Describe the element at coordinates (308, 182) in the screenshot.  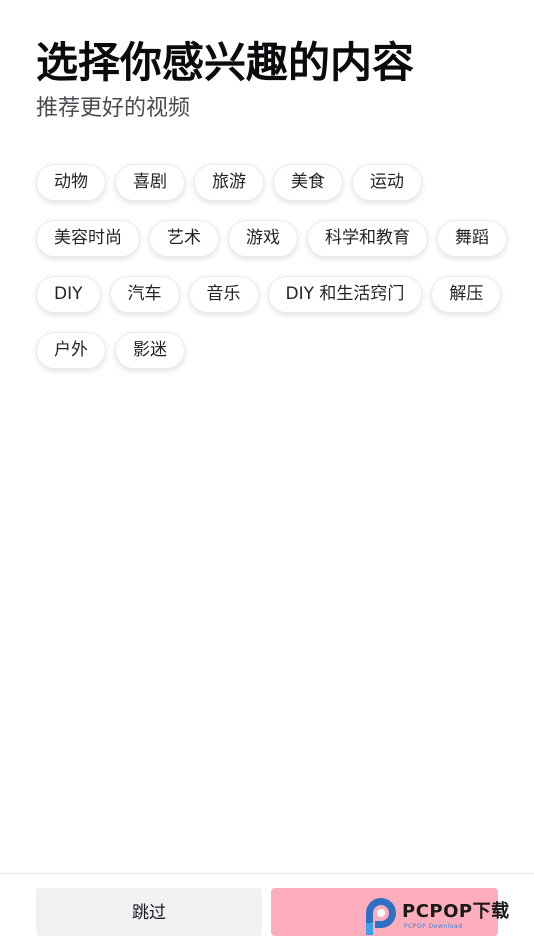
I see `interest-tag-food: 美食` at that location.